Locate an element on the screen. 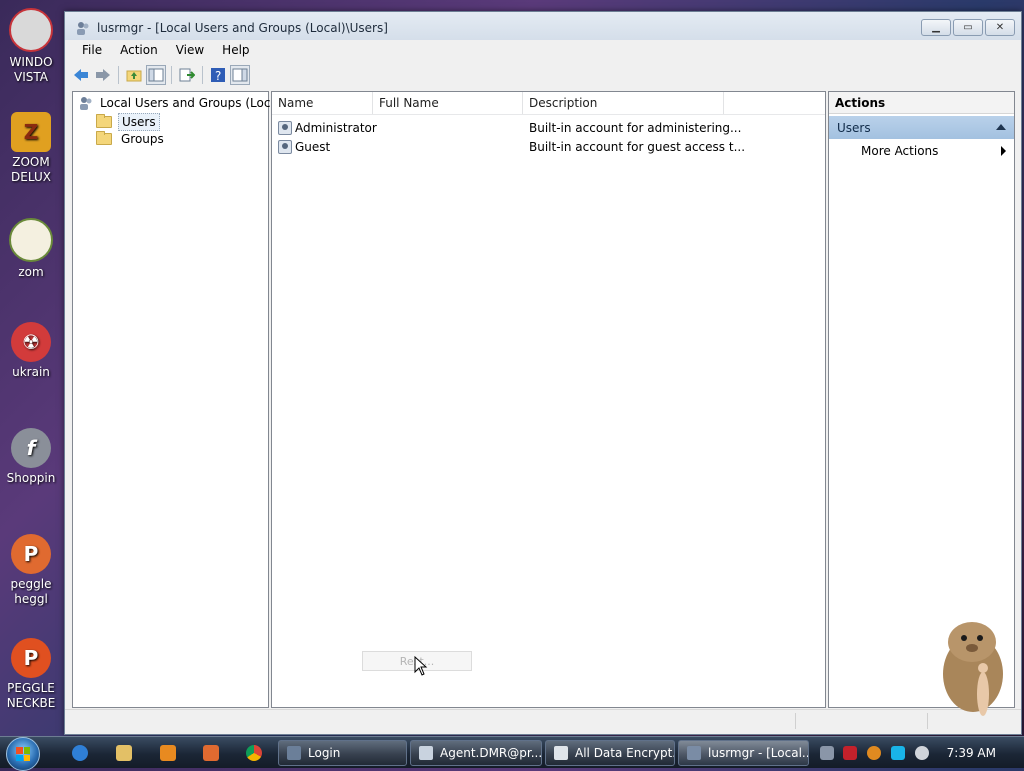 Image resolution: width=1024 pixels, height=771 pixels. actions-title: Actions is located at coordinates (921, 103).